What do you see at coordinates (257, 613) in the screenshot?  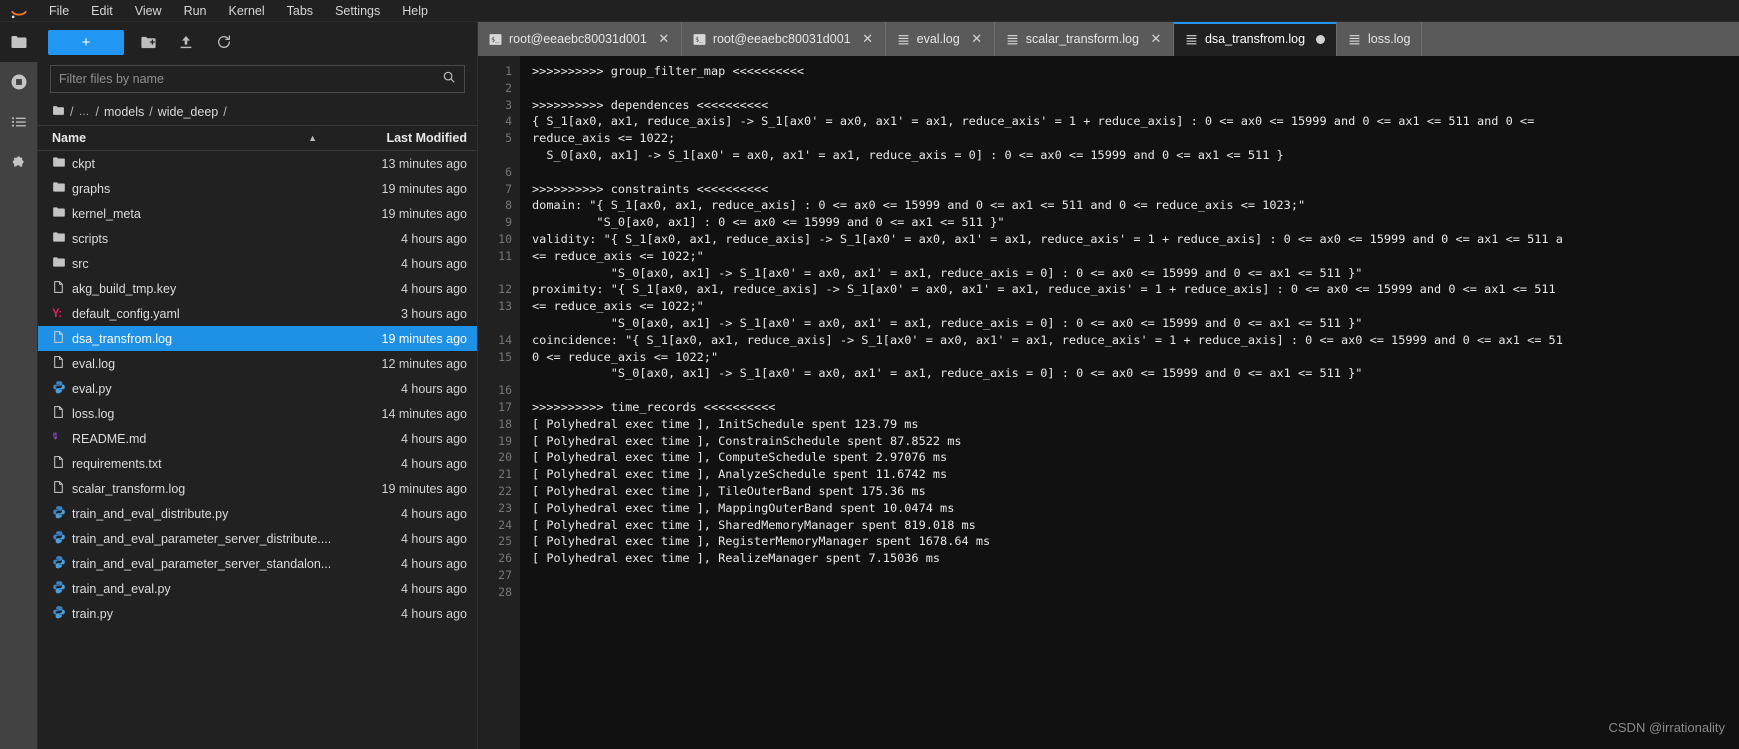 I see `file-list-item: train.py 4 hours ago` at bounding box center [257, 613].